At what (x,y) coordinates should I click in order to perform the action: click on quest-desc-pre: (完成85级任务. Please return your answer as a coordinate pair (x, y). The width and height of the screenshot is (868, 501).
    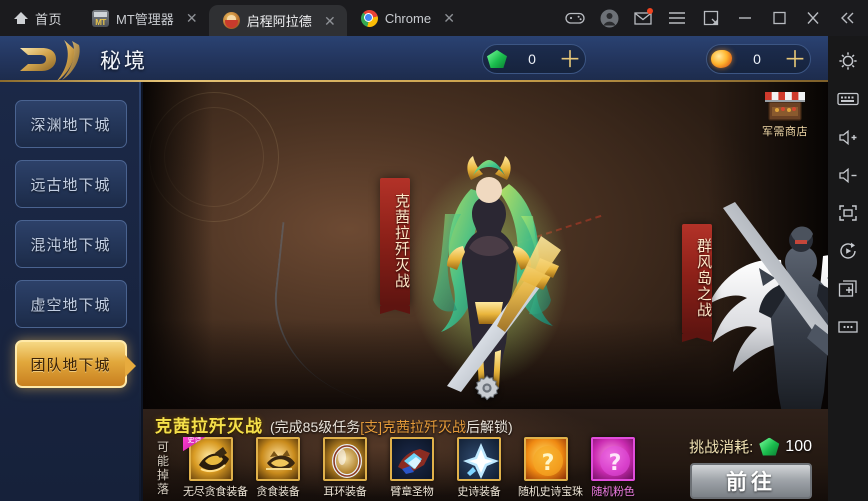
    Looking at the image, I should click on (315, 427).